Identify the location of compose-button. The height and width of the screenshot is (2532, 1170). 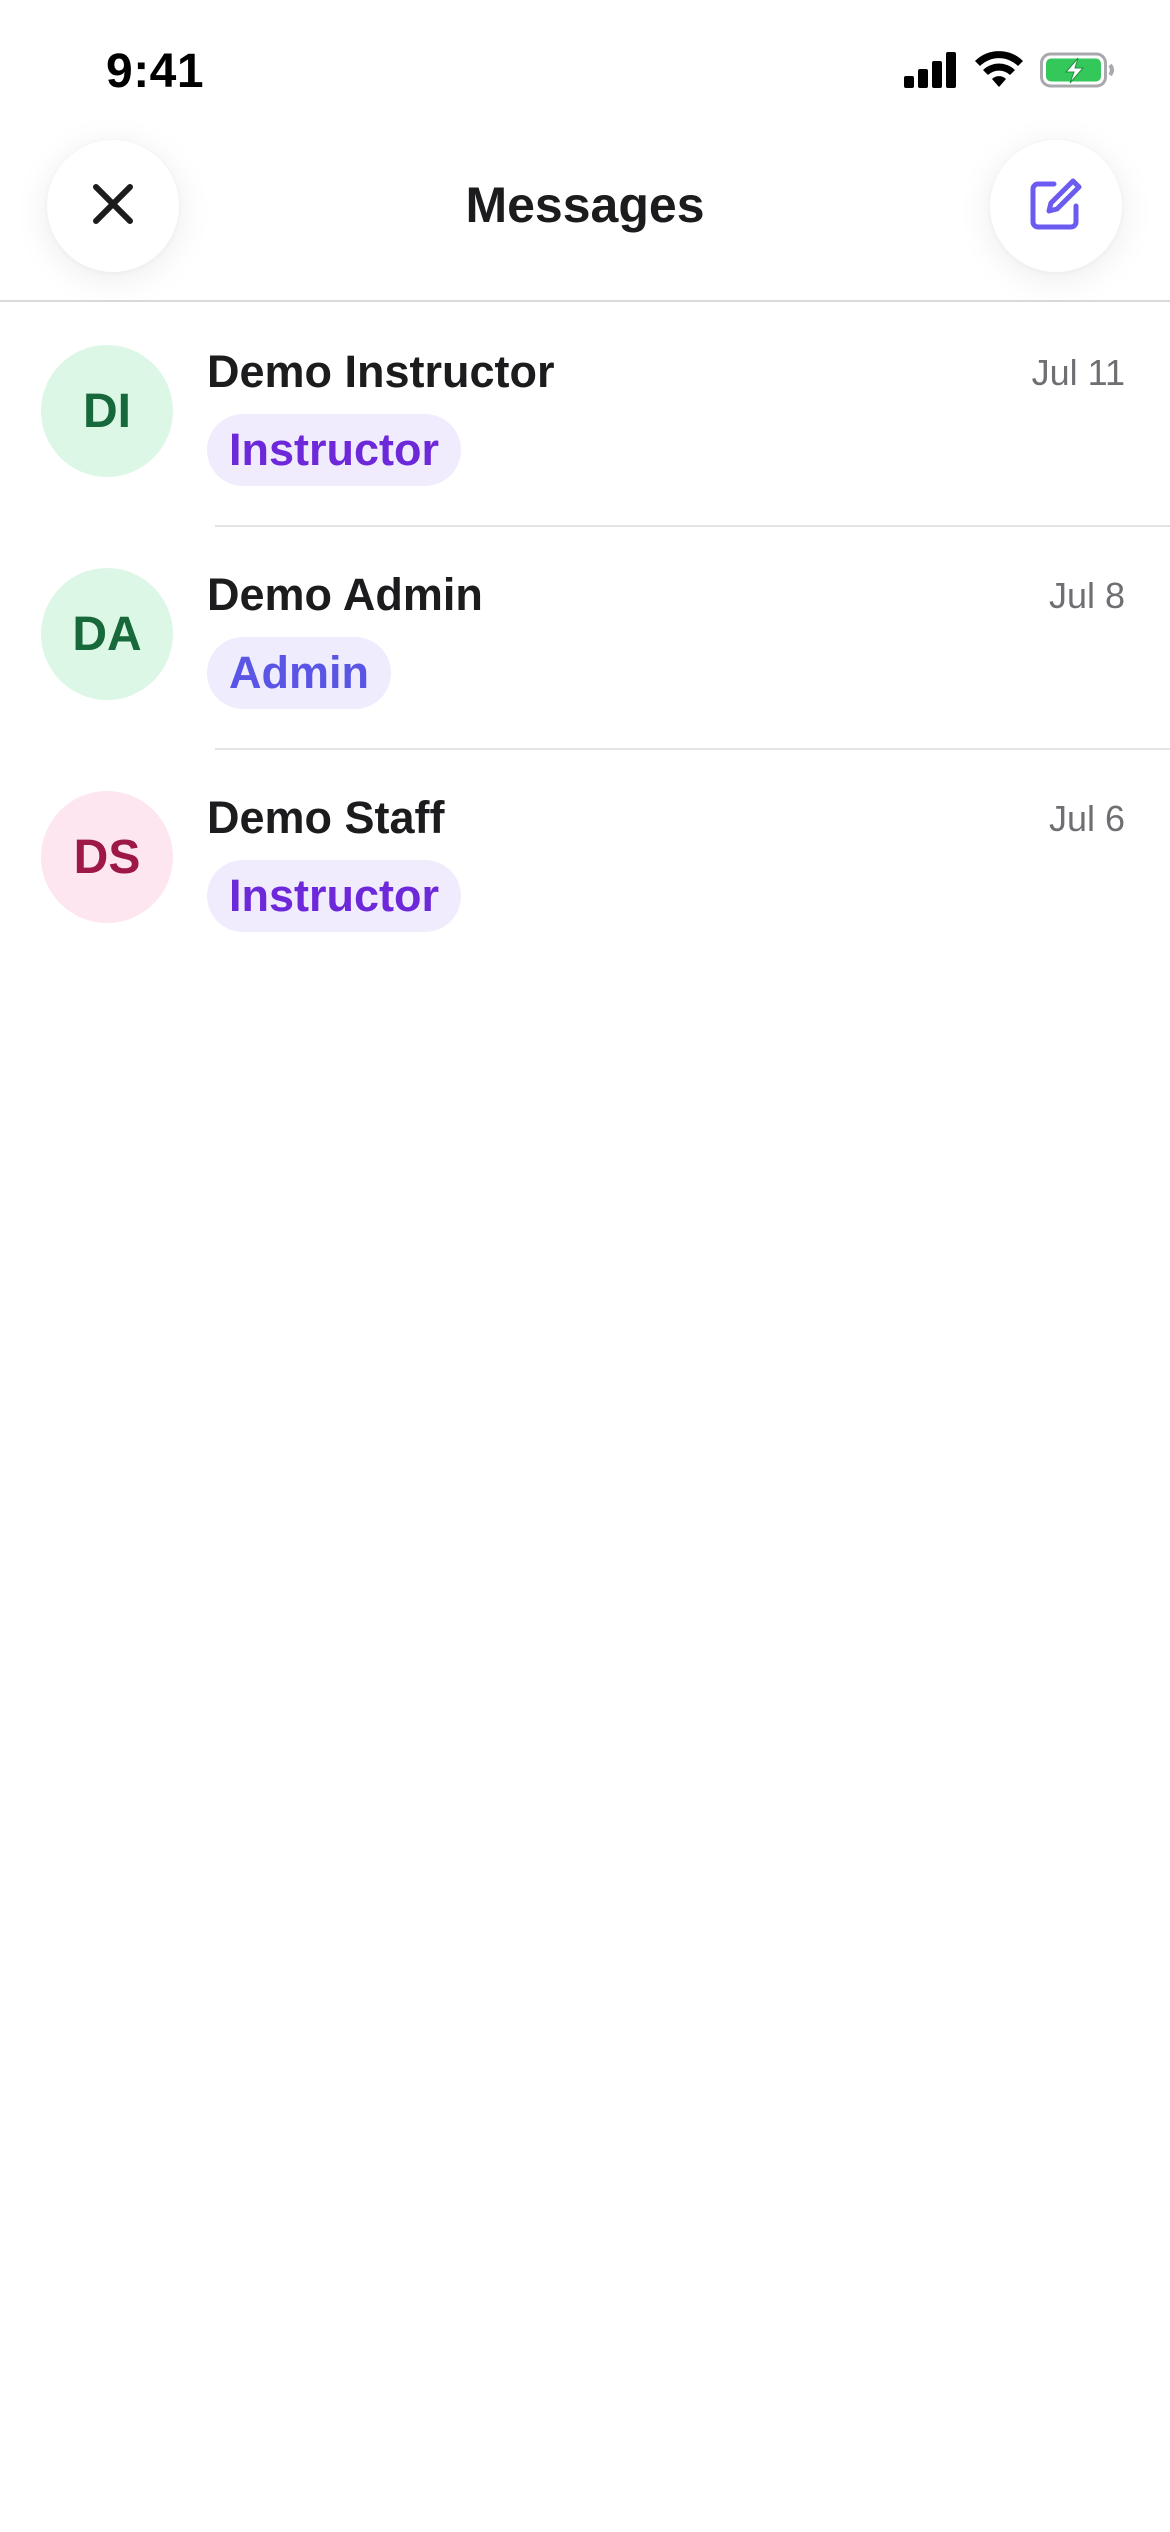
(1056, 206).